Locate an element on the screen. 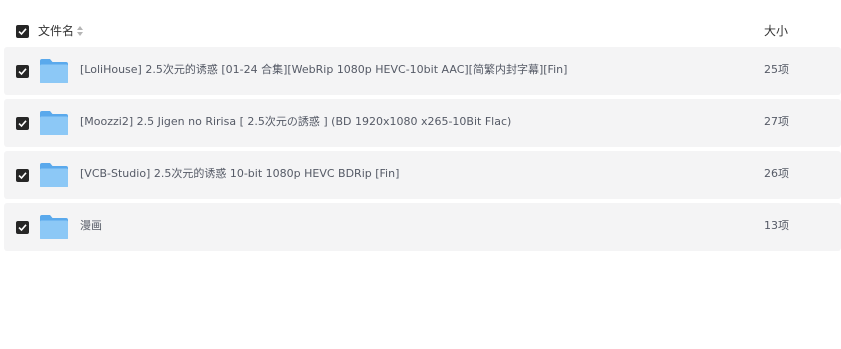 This screenshot has height=349, width=841. file-size: 25项 is located at coordinates (776, 69).